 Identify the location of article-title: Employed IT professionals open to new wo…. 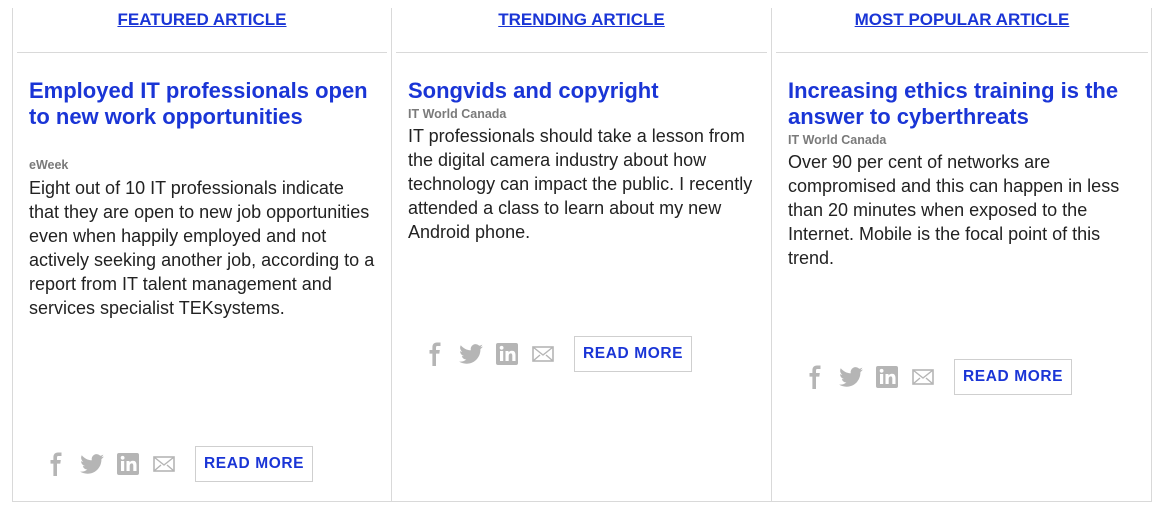
(205, 104).